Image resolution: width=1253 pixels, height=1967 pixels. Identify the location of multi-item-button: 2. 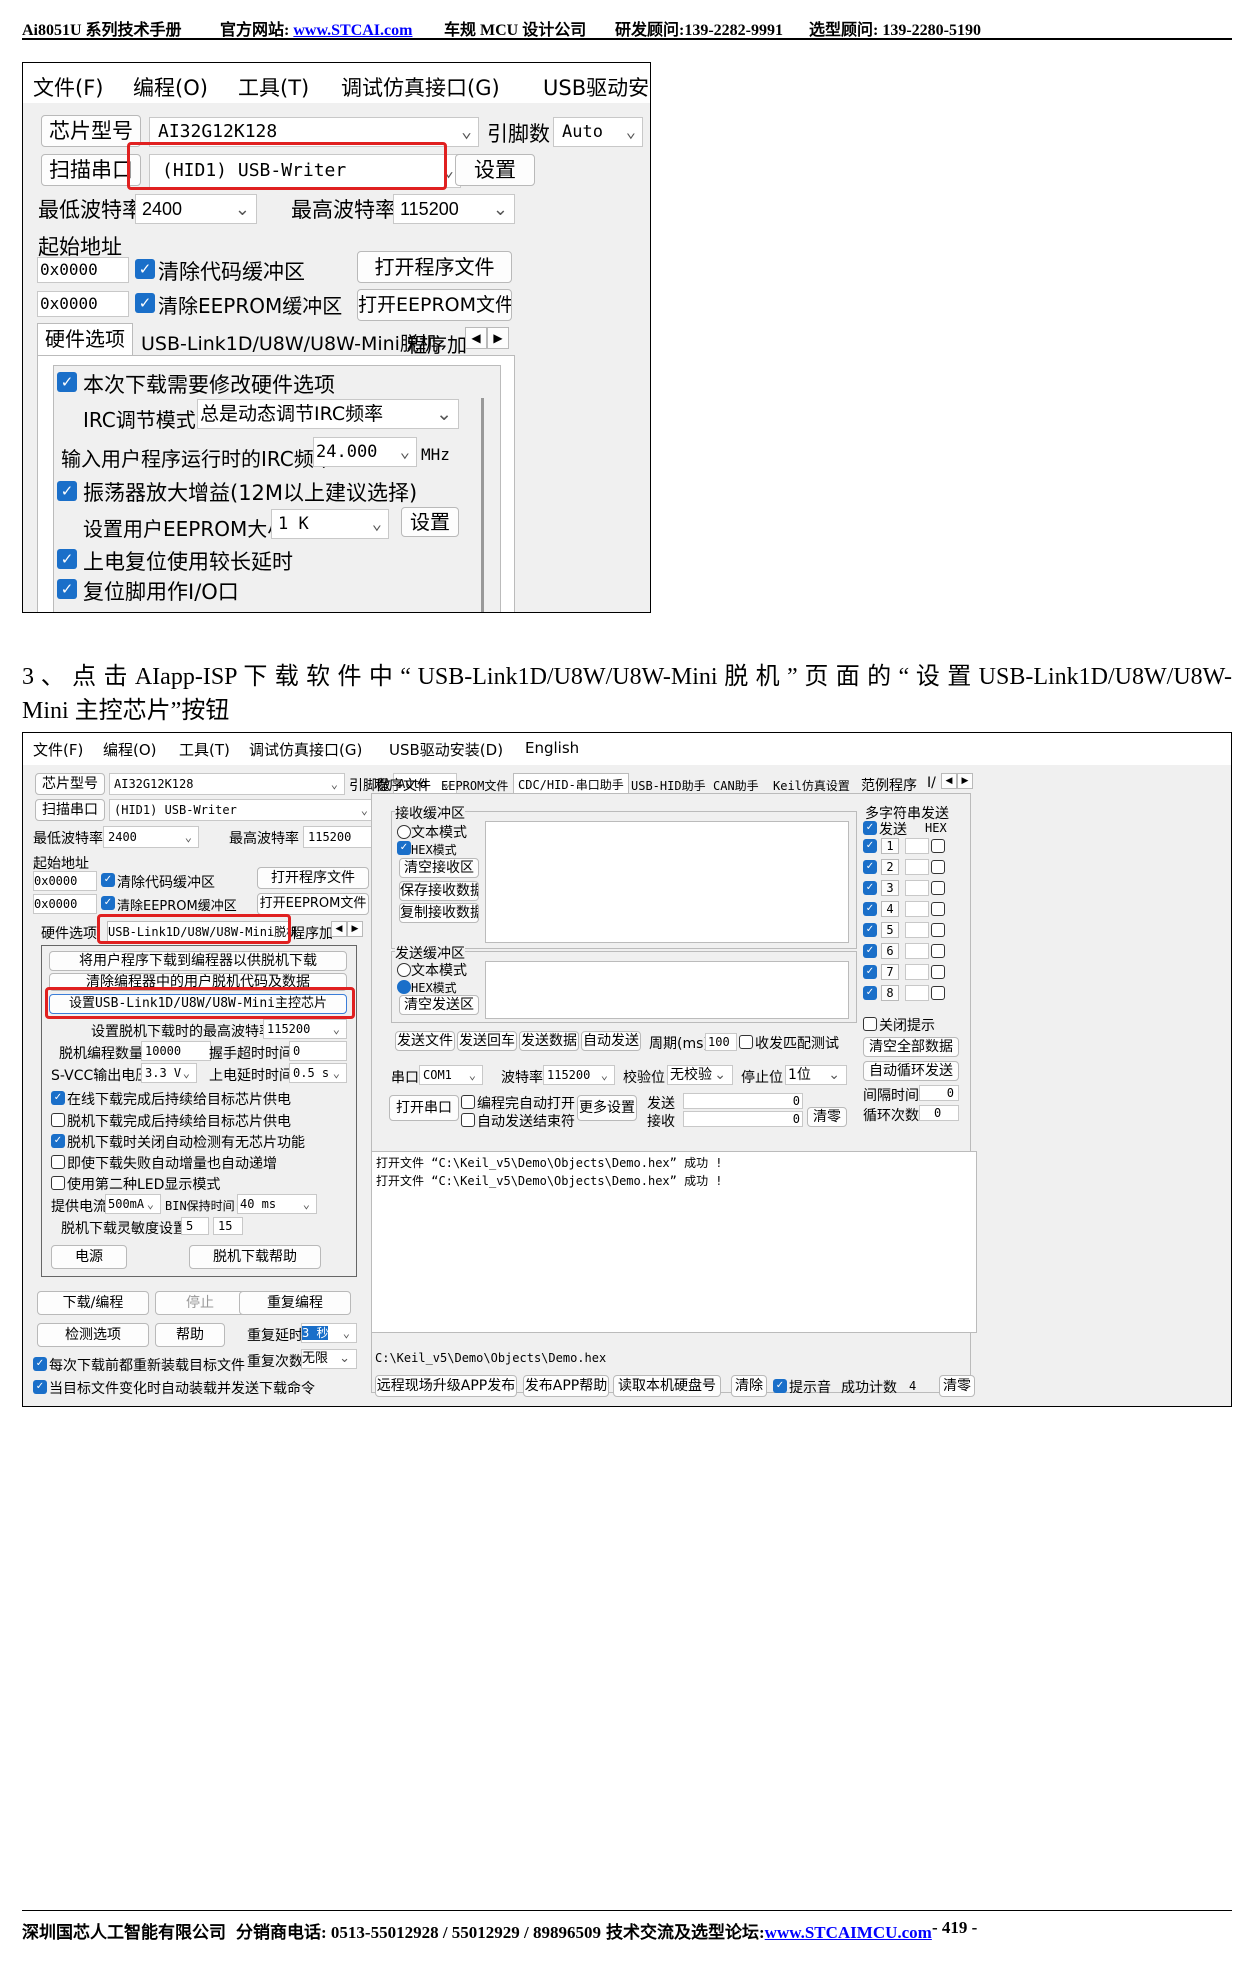
(890, 867).